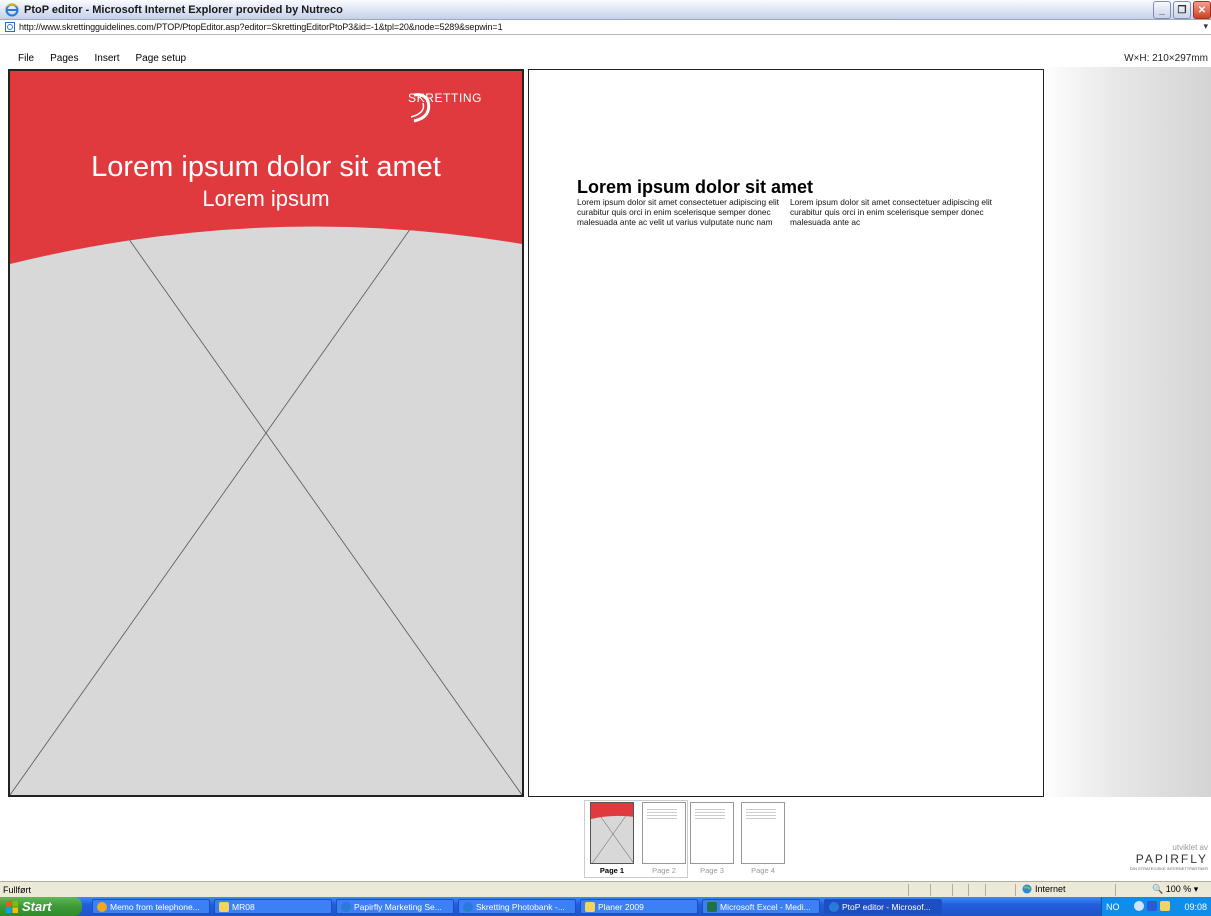 The image size is (1211, 916). What do you see at coordinates (1166, 58) in the screenshot?
I see `page-dimension-readout: W×H: 210×297mm` at bounding box center [1166, 58].